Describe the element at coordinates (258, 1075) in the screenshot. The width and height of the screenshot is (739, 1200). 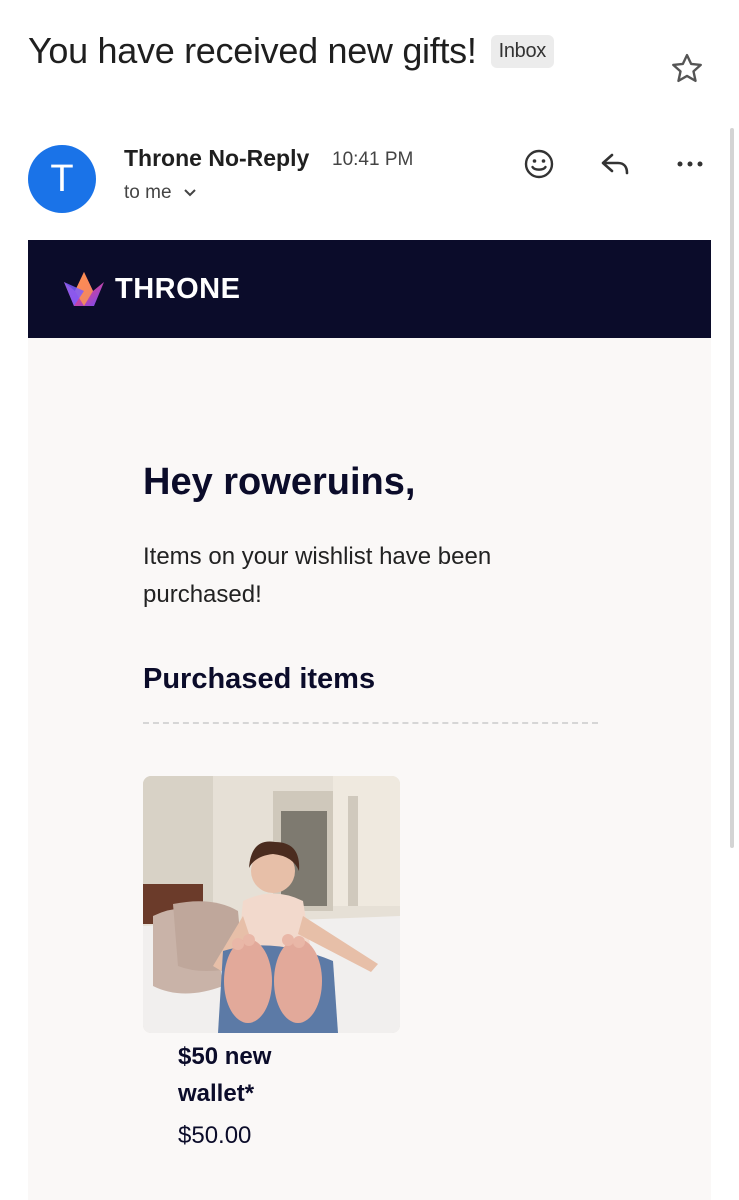
I see `item-name: $50 new wallet*` at that location.